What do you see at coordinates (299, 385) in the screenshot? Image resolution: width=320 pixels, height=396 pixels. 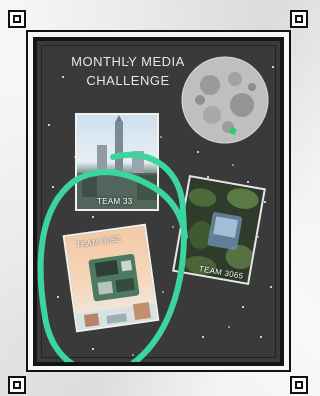 I see `resize-handle-bottom-right` at bounding box center [299, 385].